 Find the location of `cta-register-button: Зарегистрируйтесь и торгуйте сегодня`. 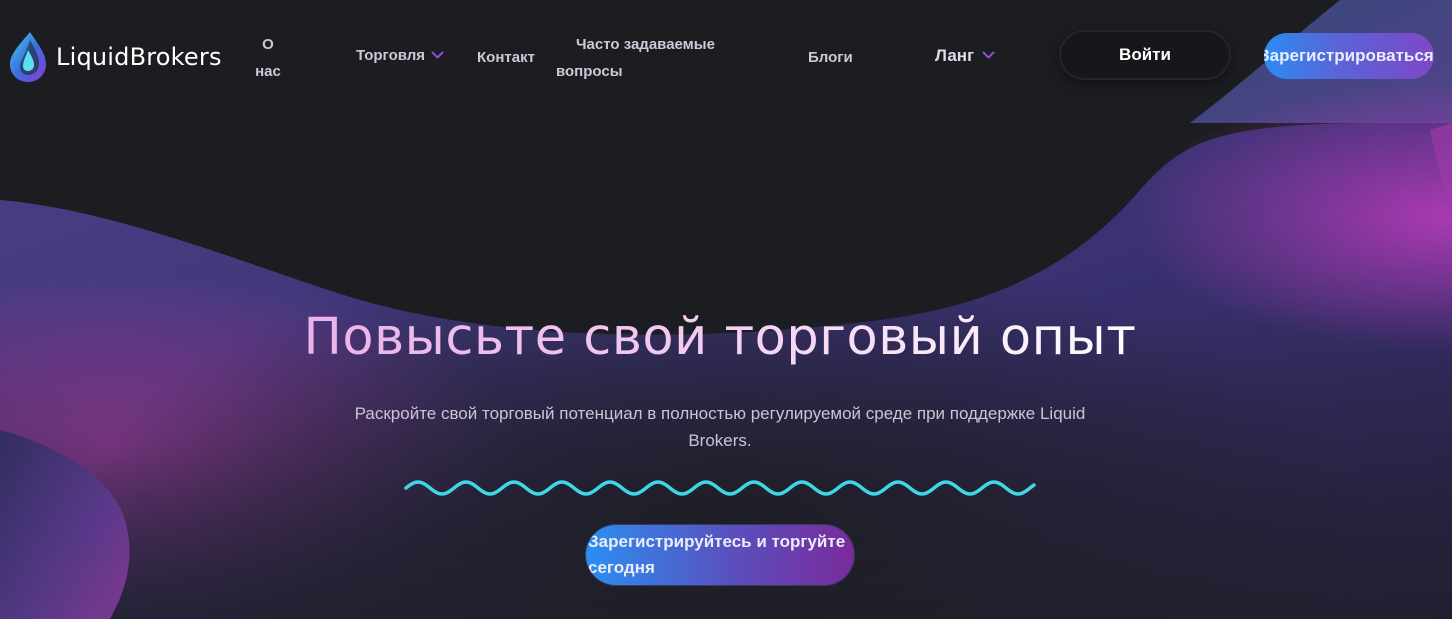

cta-register-button: Зарегистрируйтесь и торгуйте сегодня is located at coordinates (720, 555).